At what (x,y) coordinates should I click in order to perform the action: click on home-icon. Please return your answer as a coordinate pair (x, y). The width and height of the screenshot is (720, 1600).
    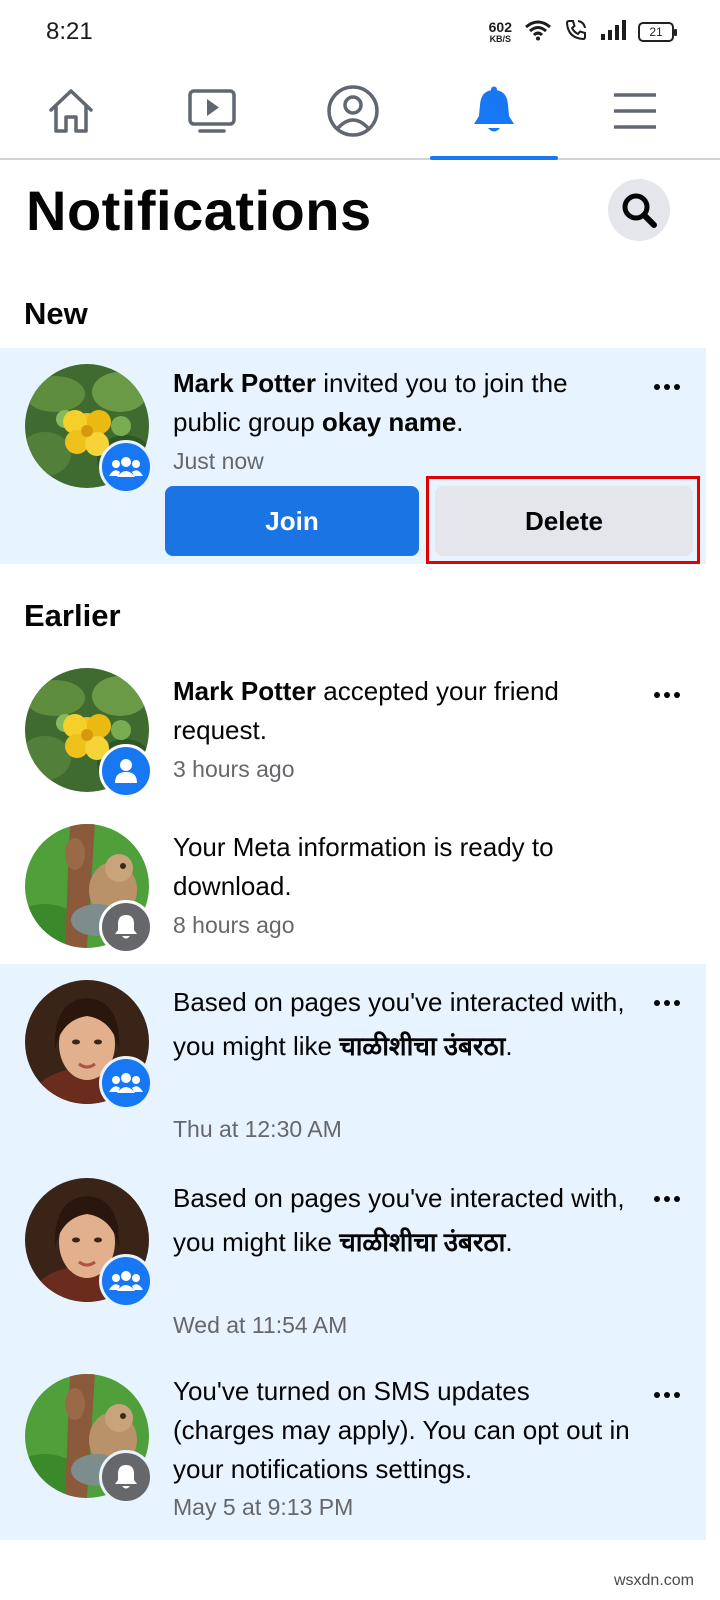
    Looking at the image, I should click on (71, 111).